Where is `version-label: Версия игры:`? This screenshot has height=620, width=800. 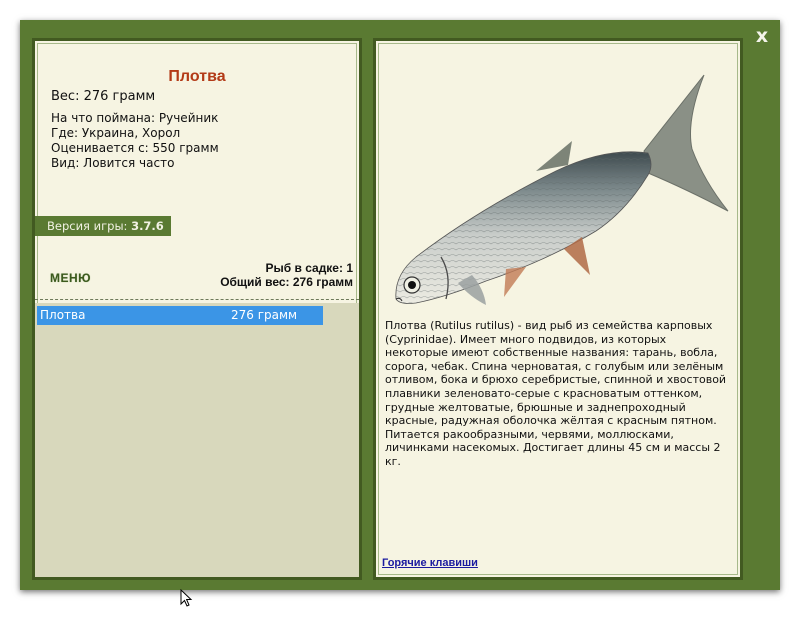
version-label: Версия игры: is located at coordinates (87, 226).